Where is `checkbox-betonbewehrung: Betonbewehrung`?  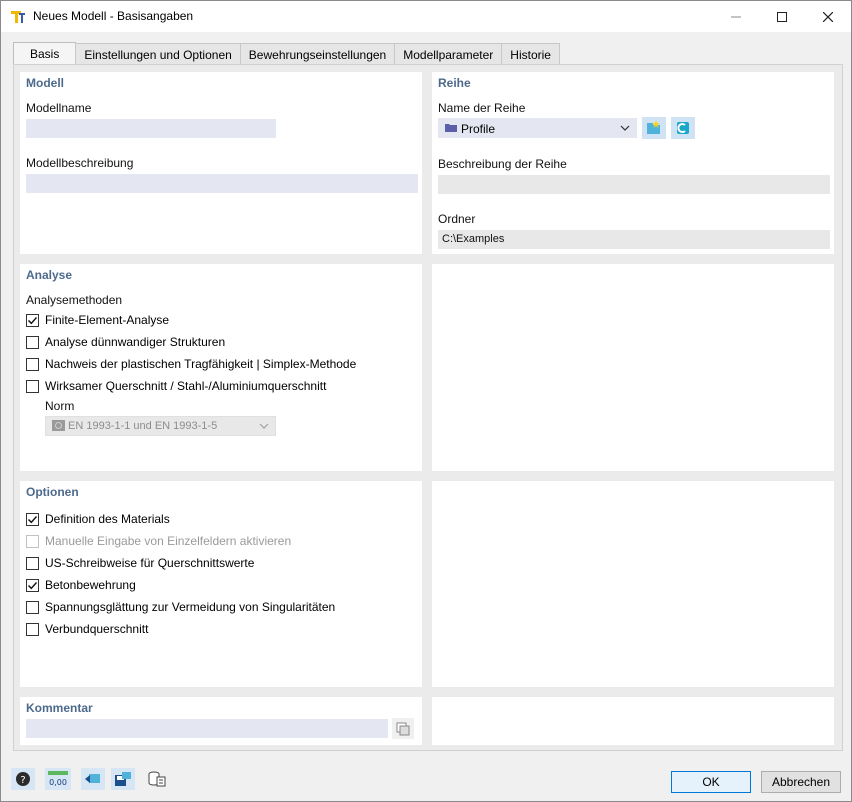
checkbox-betonbewehrung: Betonbewehrung is located at coordinates (81, 585).